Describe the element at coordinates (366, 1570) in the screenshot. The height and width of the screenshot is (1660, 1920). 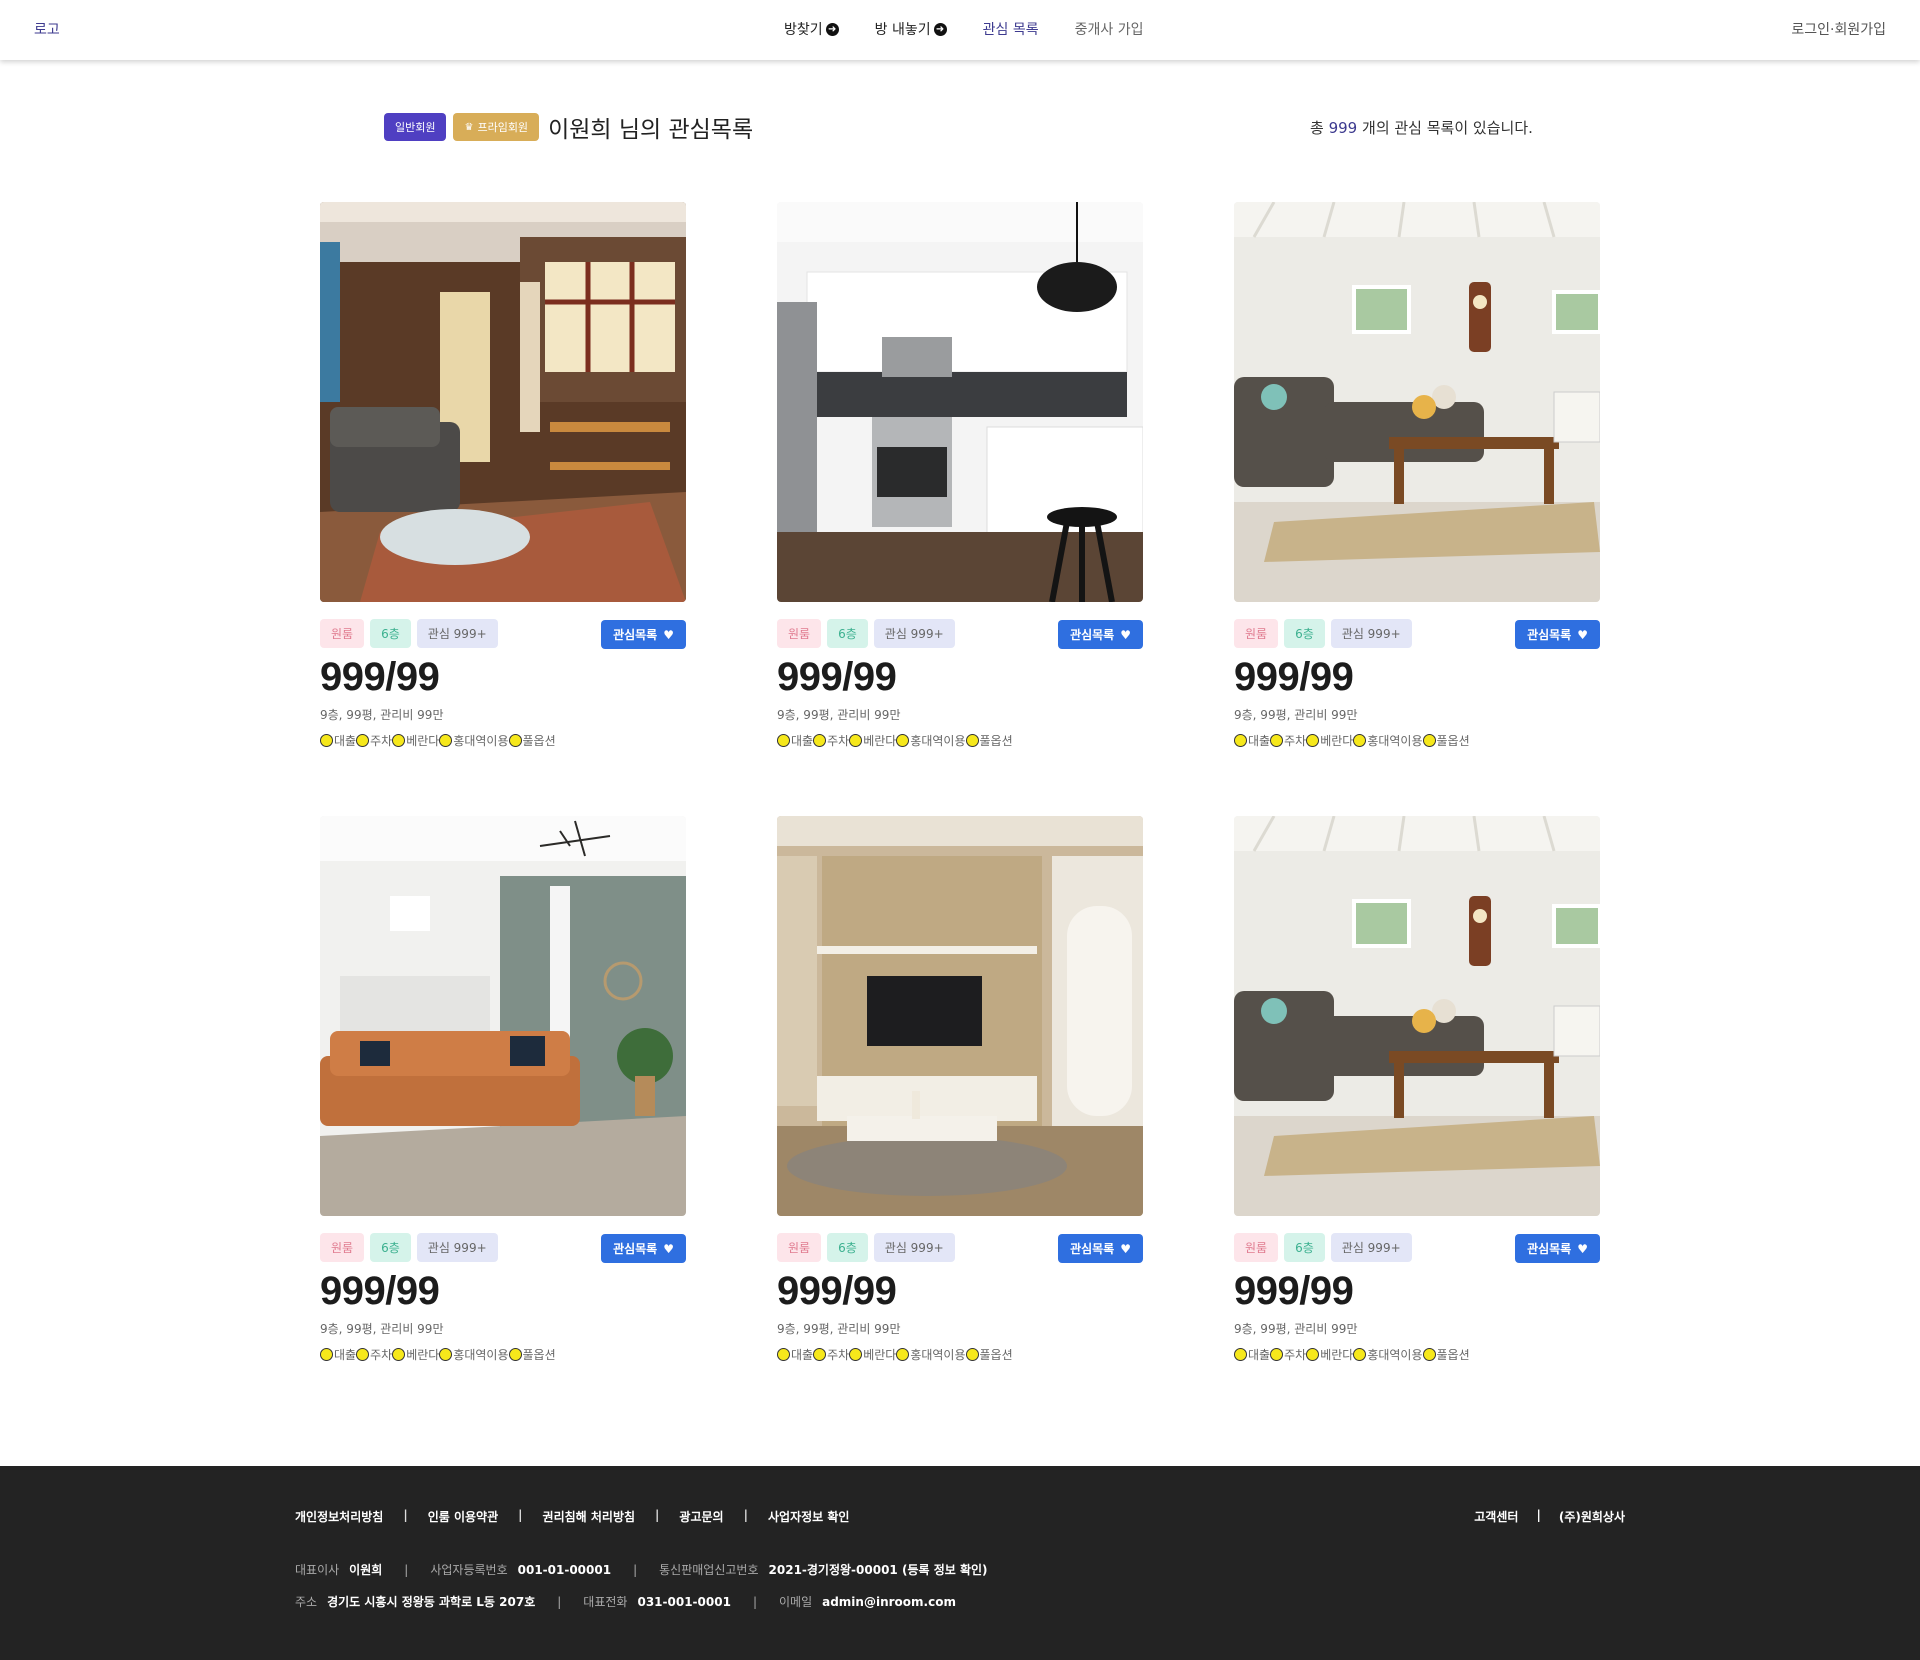
I see `ceo-value: 이원희` at that location.